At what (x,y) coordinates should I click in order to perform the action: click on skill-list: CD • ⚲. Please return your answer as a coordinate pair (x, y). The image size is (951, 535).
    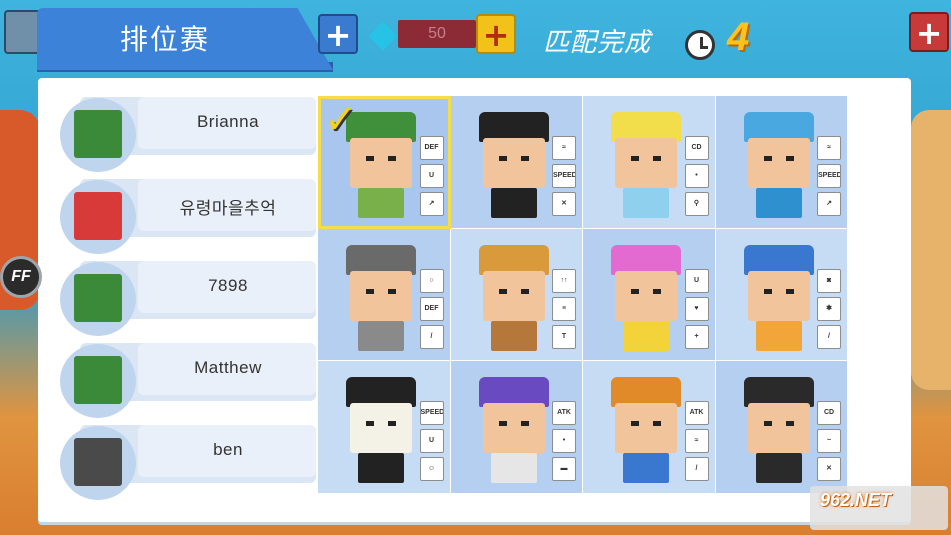
    Looking at the image, I should click on (696, 178).